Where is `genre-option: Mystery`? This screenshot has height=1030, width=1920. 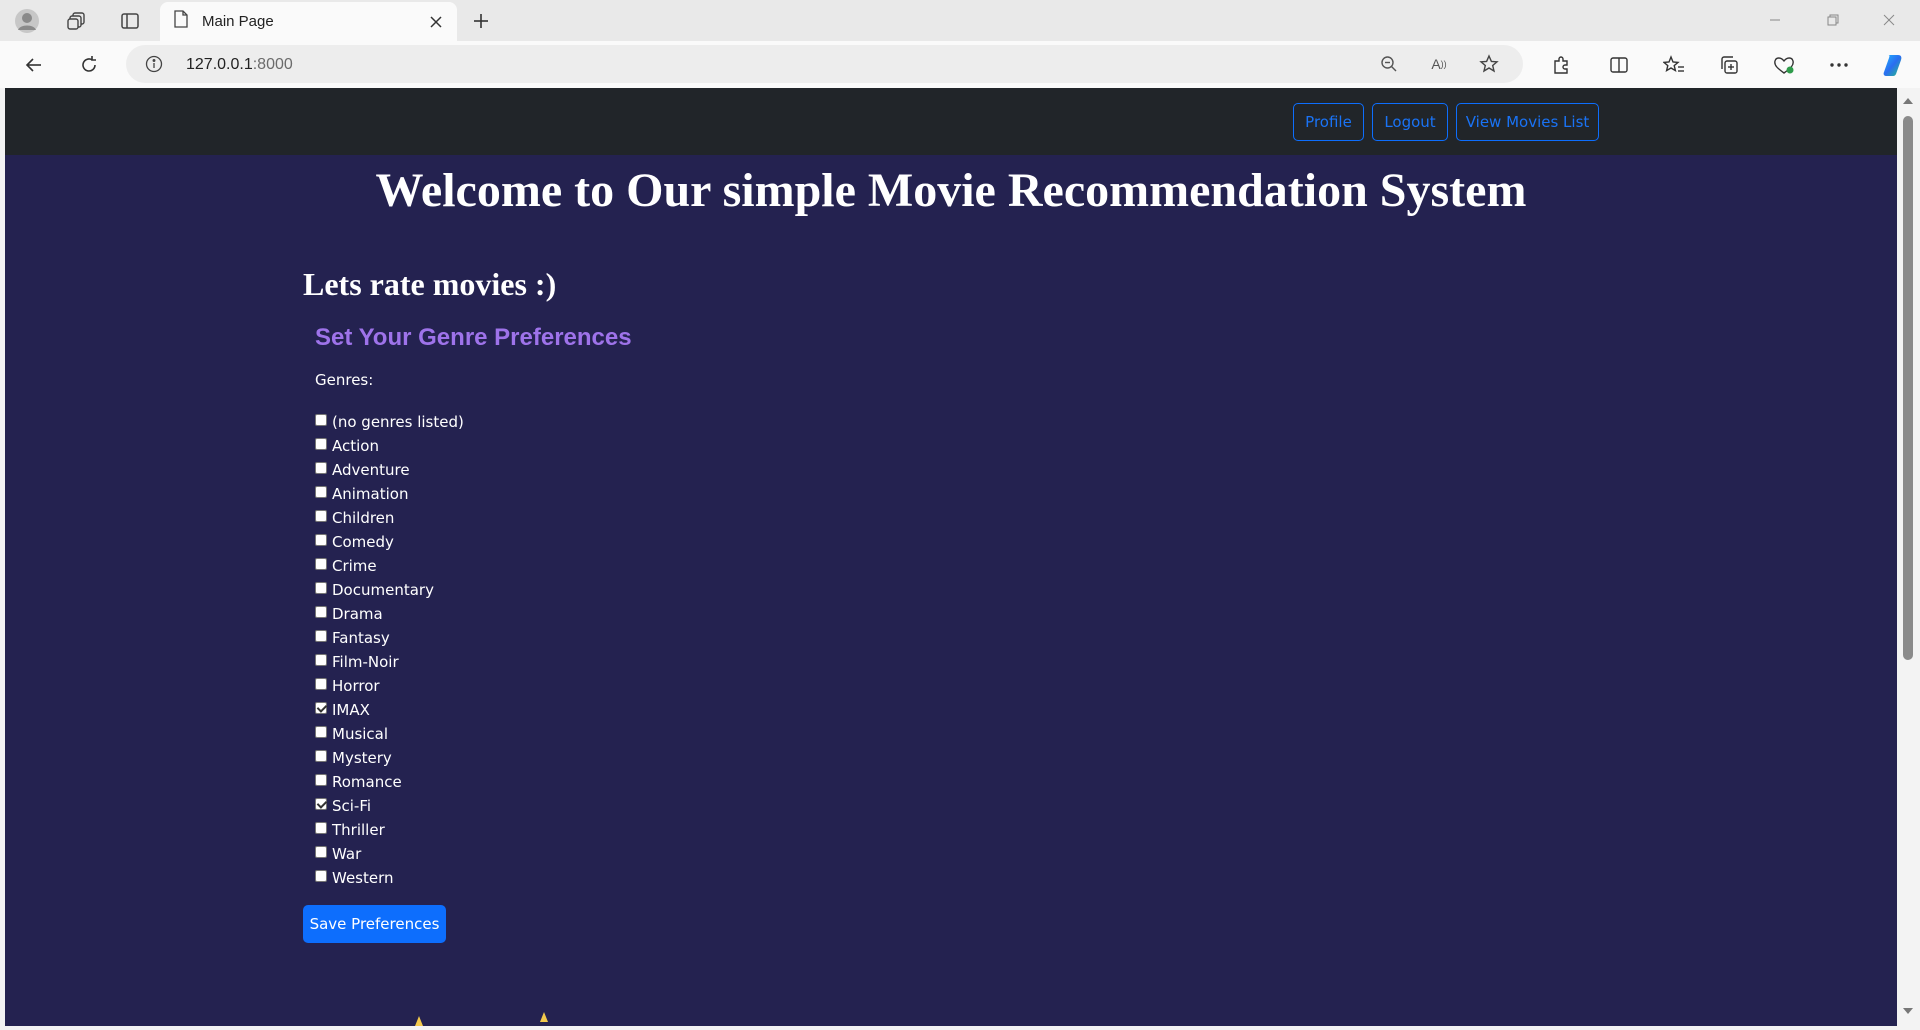 genre-option: Mystery is located at coordinates (465, 758).